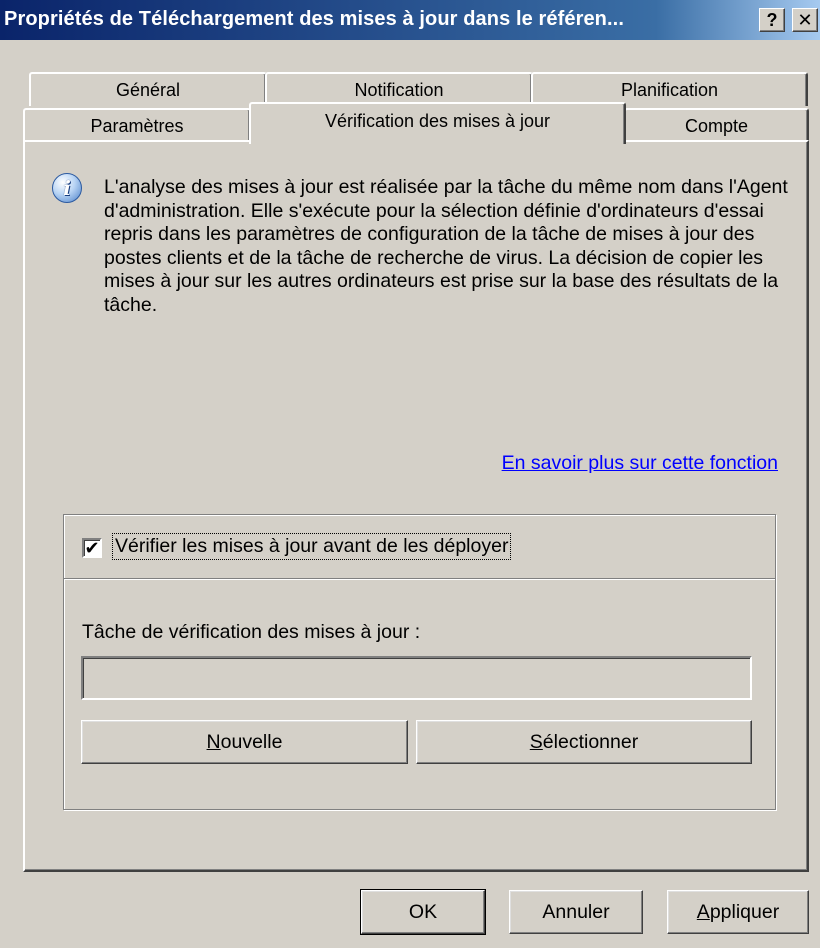  I want to click on verify-checkbox: ✔, so click(92, 548).